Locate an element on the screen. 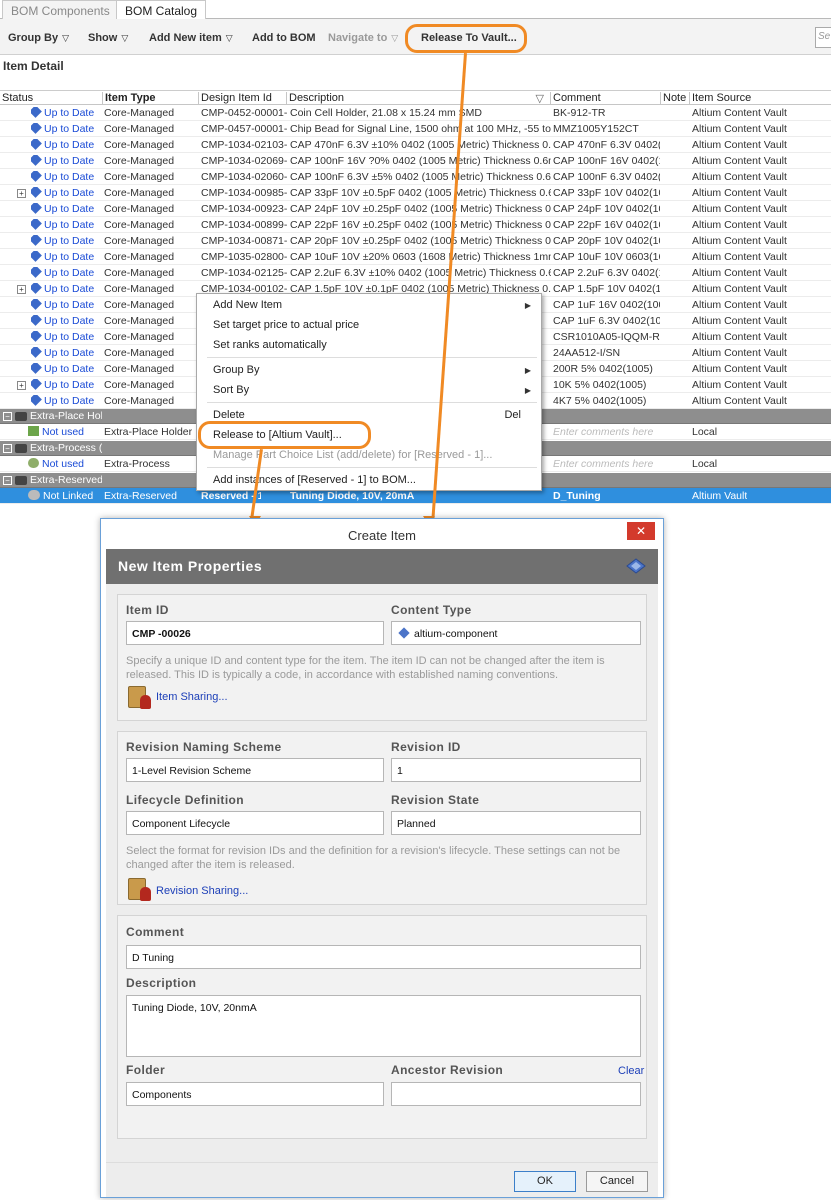 This screenshot has width=831, height=1200. design-id-cell: CMP-1035-02800-1 is located at coordinates (244, 257).